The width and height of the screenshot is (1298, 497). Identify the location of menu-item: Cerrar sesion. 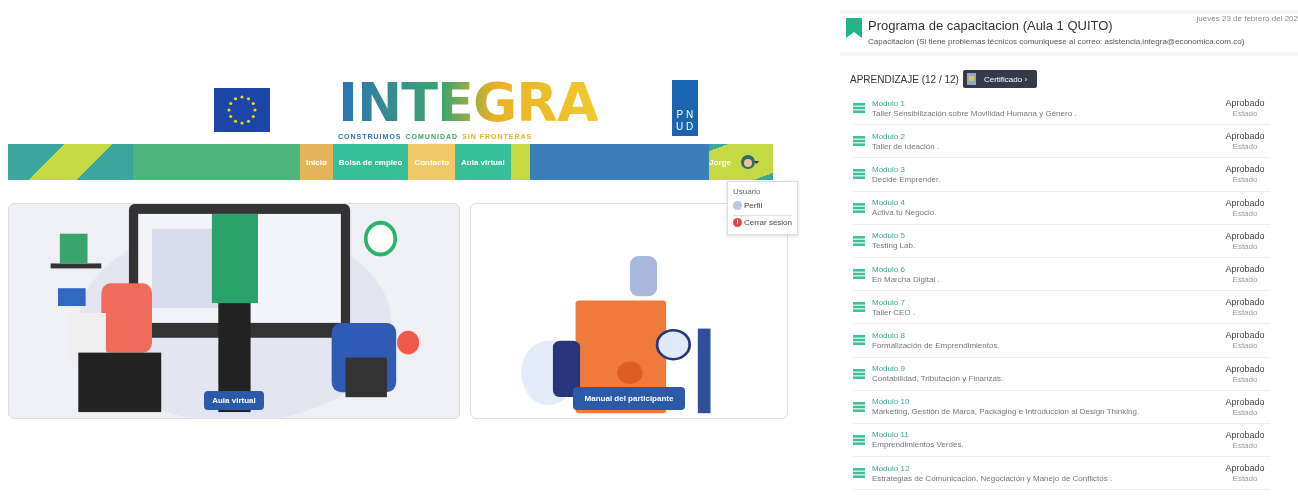
(762, 222).